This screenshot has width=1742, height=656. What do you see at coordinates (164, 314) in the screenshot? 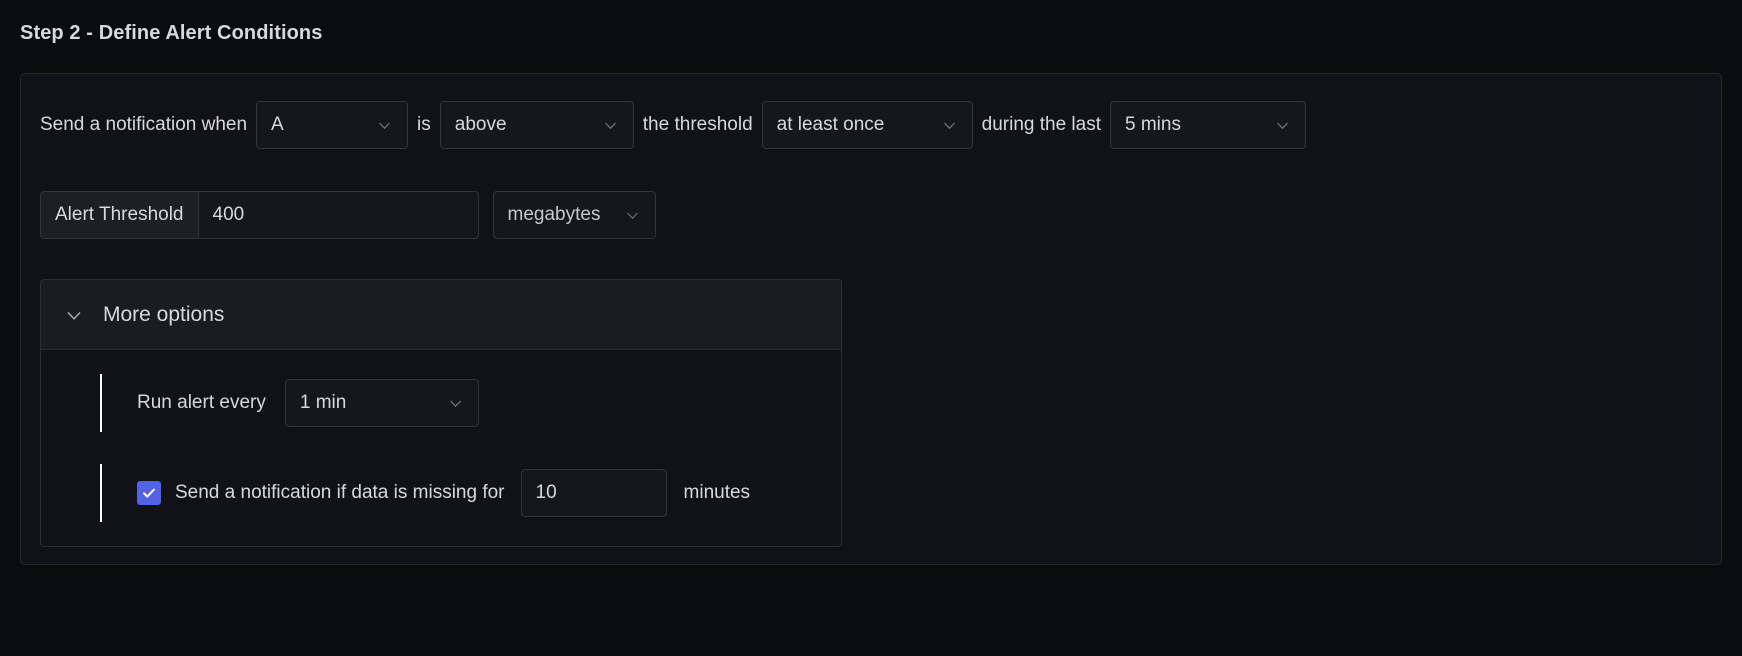
I see `more-options-label: More options` at bounding box center [164, 314].